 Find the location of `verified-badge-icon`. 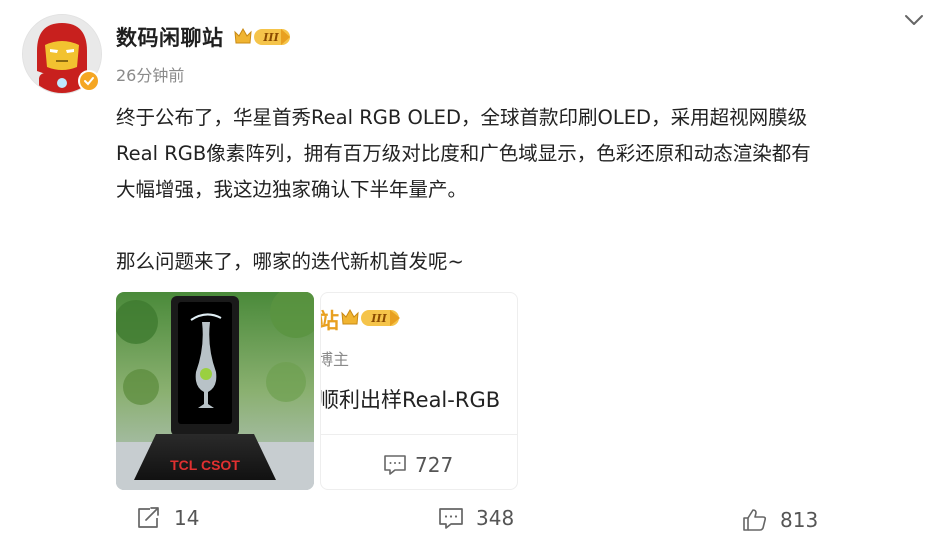

verified-badge-icon is located at coordinates (89, 81).